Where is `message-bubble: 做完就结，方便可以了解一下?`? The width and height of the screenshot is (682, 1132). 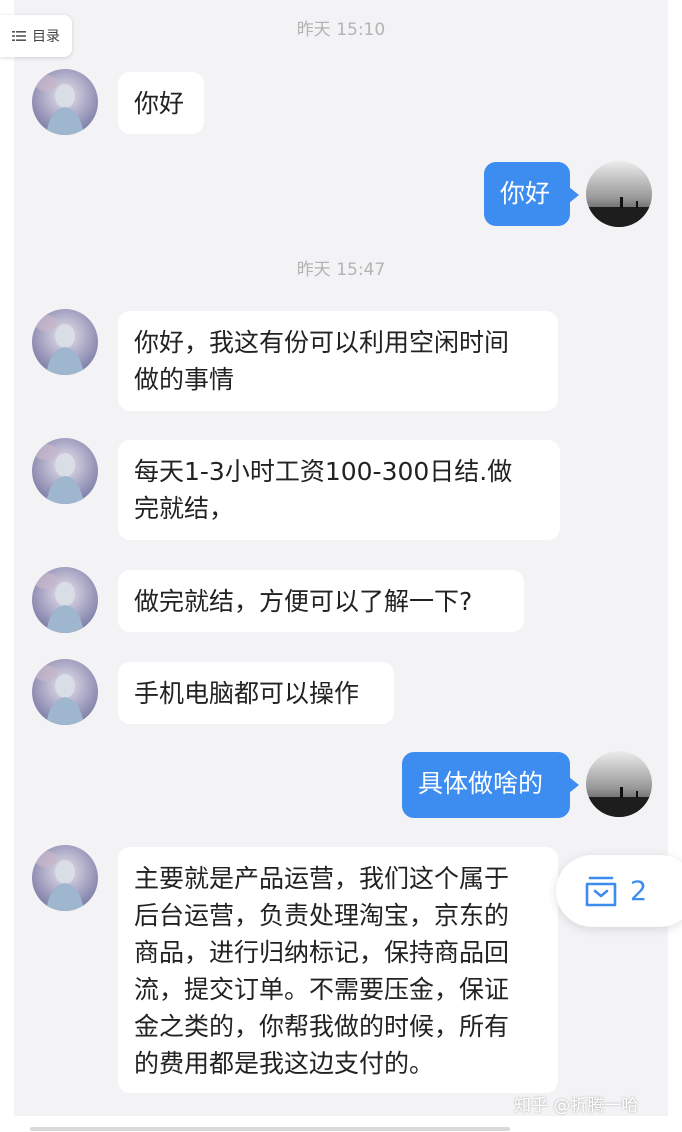 message-bubble: 做完就结，方便可以了解一下? is located at coordinates (321, 601).